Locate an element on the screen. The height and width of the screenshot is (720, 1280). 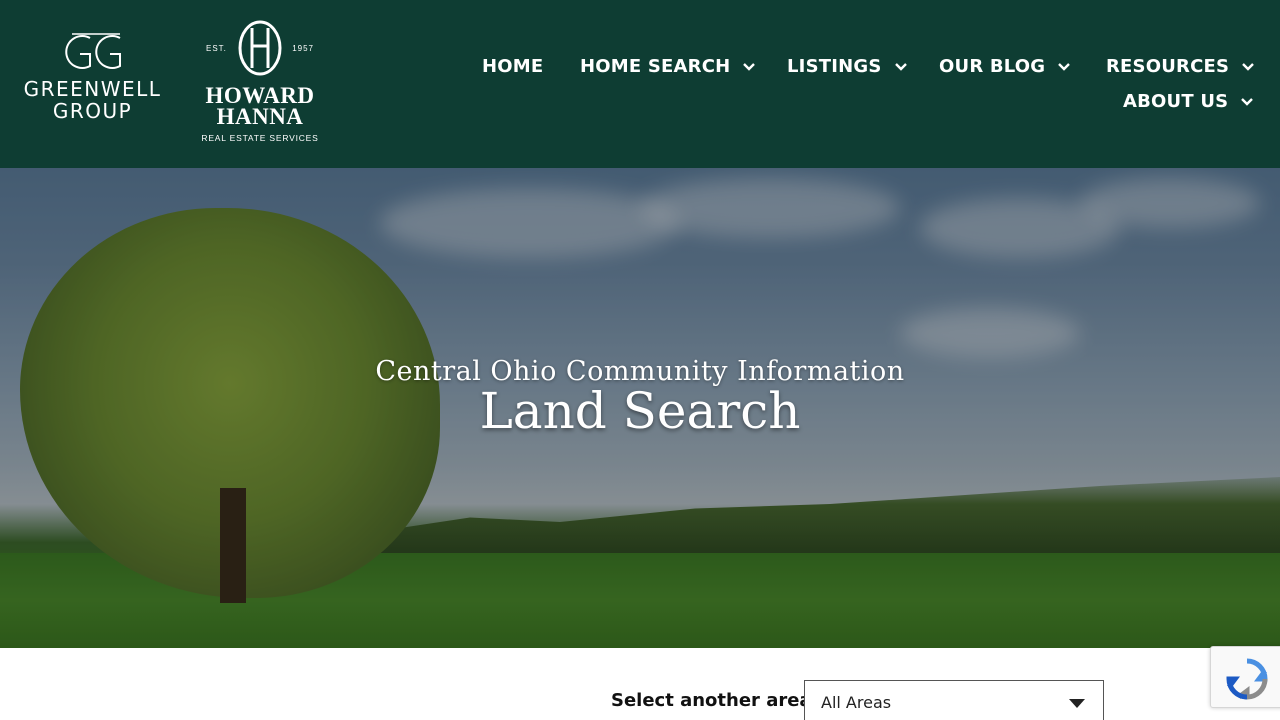
logo-year: 1957 is located at coordinates (303, 48).